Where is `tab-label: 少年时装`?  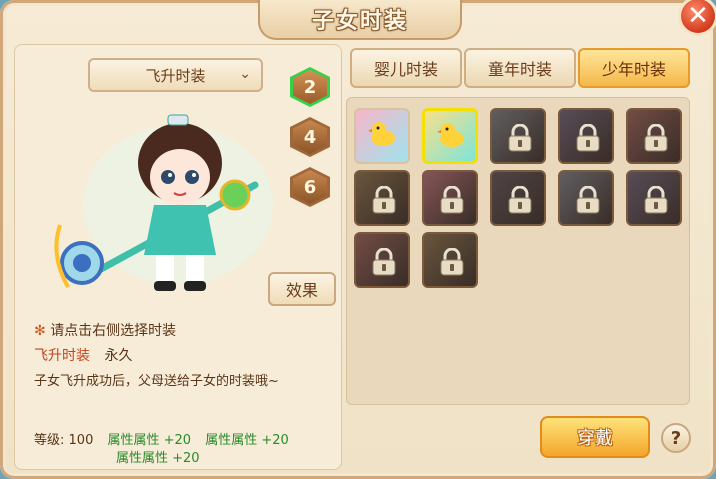
tab-label: 少年时装 is located at coordinates (633, 69).